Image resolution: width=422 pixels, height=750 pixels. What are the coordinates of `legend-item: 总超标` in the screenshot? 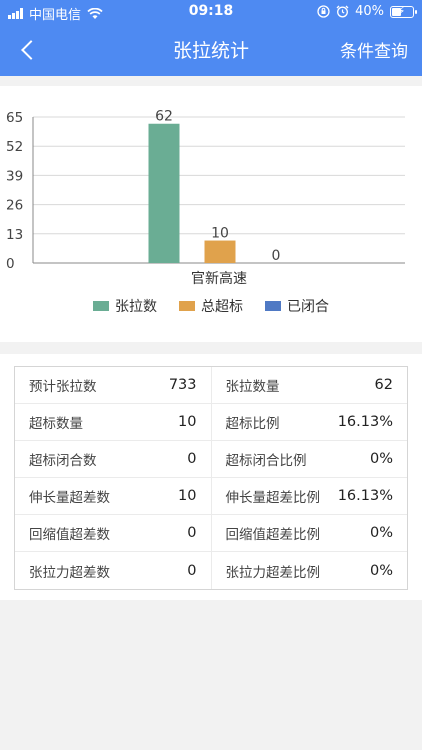 It's located at (211, 306).